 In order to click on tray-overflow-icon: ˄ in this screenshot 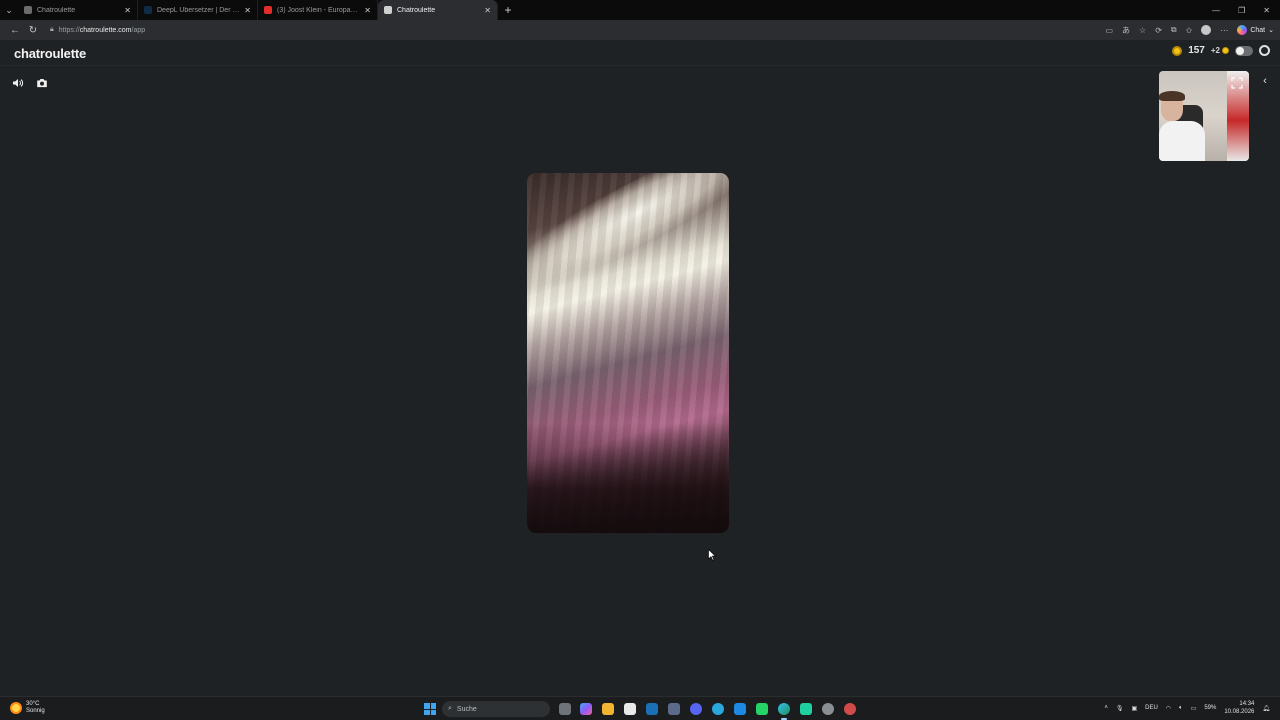, I will do `click(1106, 708)`.